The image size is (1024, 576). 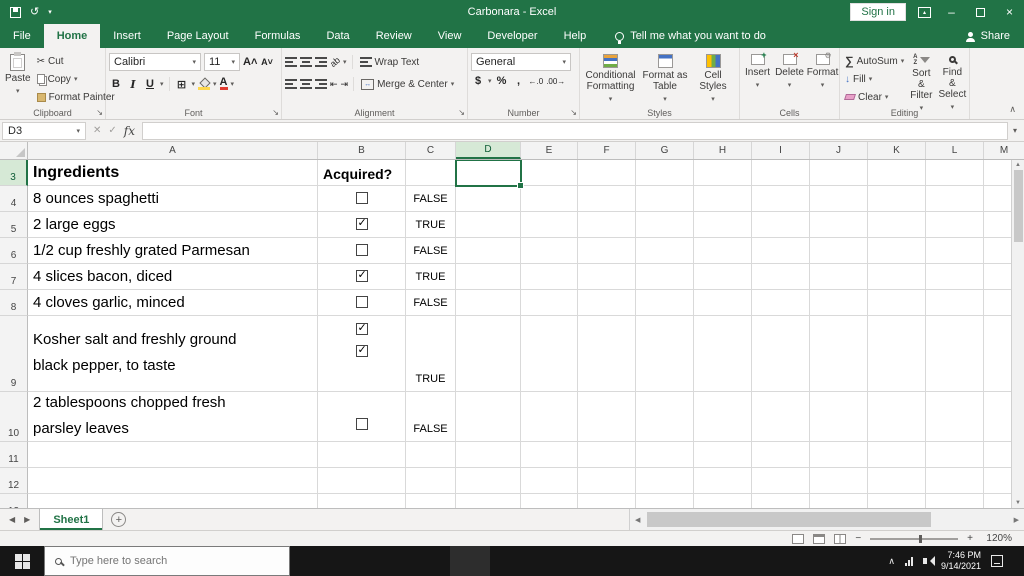 What do you see at coordinates (362, 277) in the screenshot?
I see `cell-B7` at bounding box center [362, 277].